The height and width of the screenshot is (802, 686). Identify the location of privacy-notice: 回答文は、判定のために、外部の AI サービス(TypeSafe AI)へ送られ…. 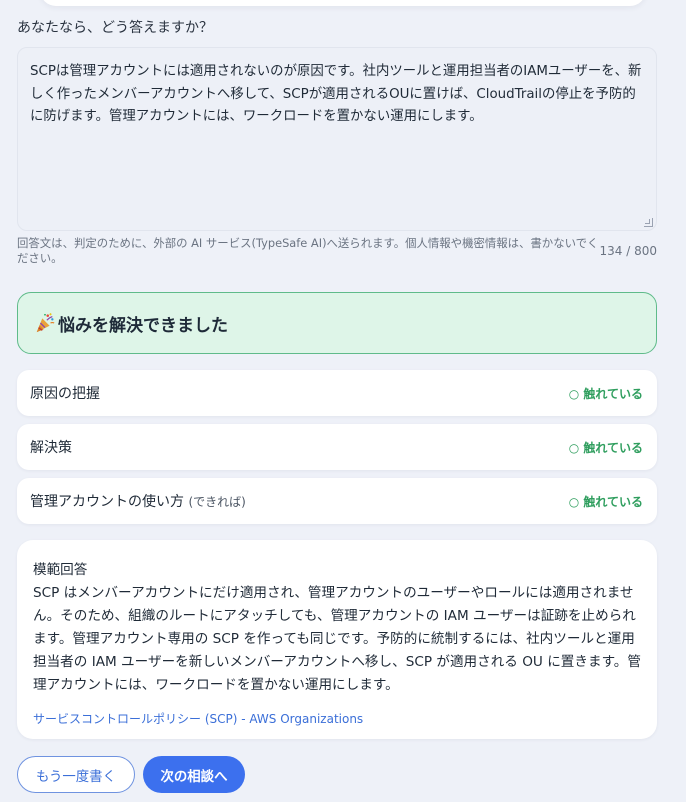
(308, 250).